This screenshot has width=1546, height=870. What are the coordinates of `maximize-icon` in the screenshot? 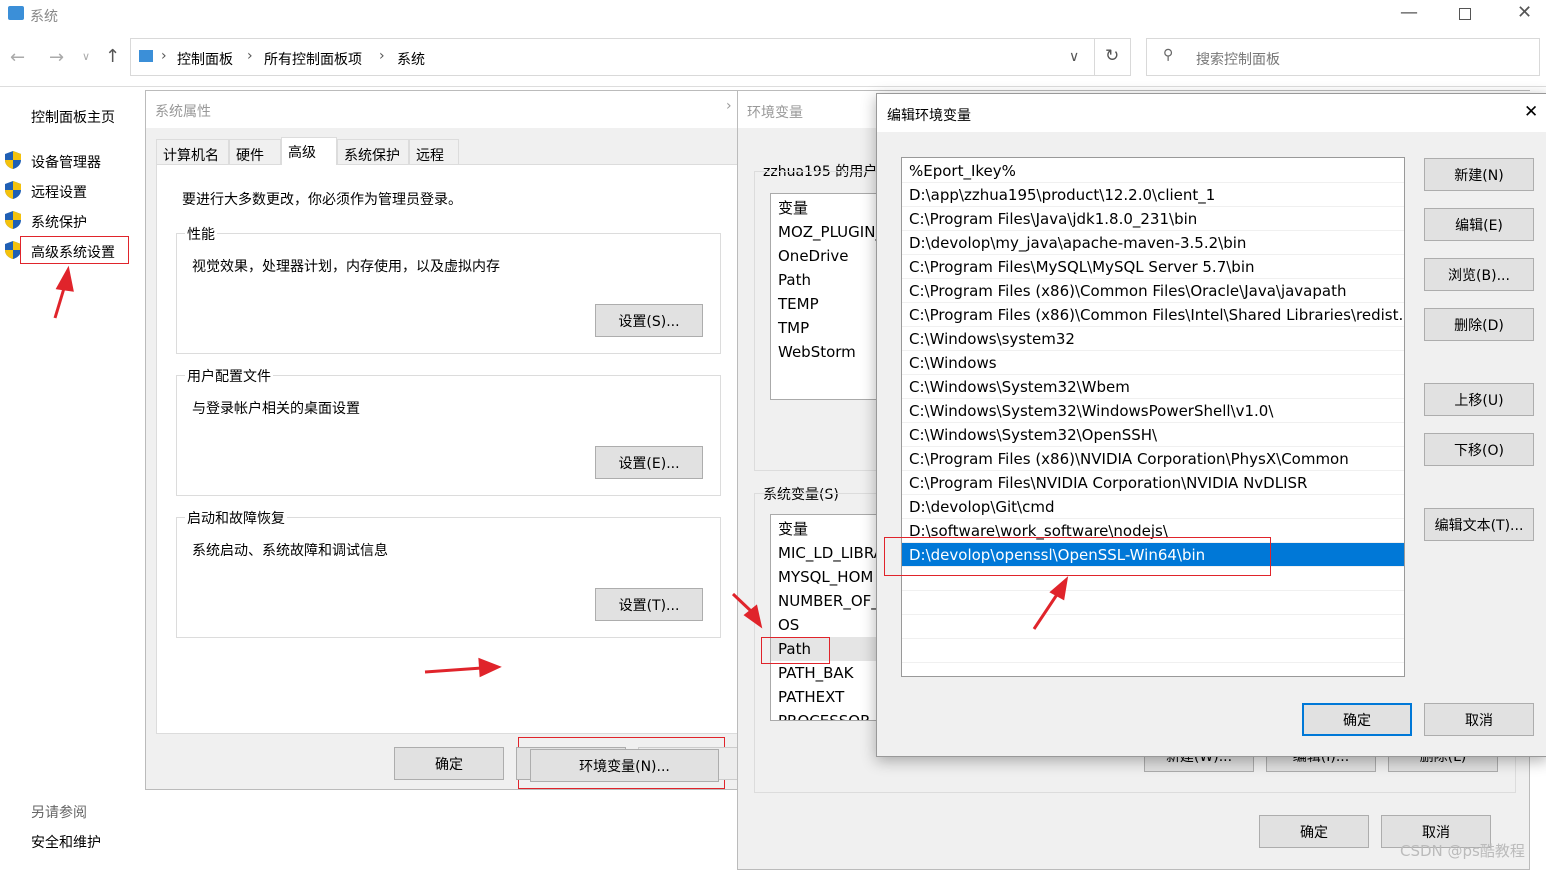 It's located at (1465, 14).